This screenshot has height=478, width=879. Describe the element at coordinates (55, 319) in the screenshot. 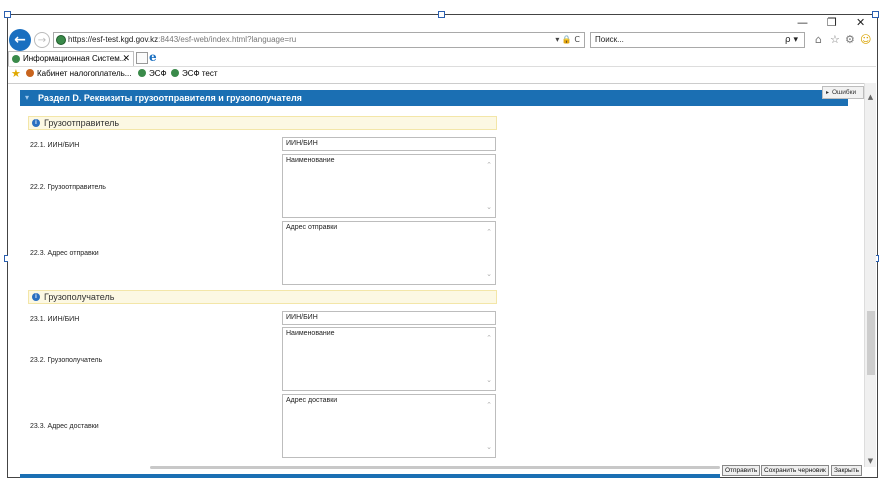

I see `consignee-iin-label: 23.1. ИИН/БИН` at that location.